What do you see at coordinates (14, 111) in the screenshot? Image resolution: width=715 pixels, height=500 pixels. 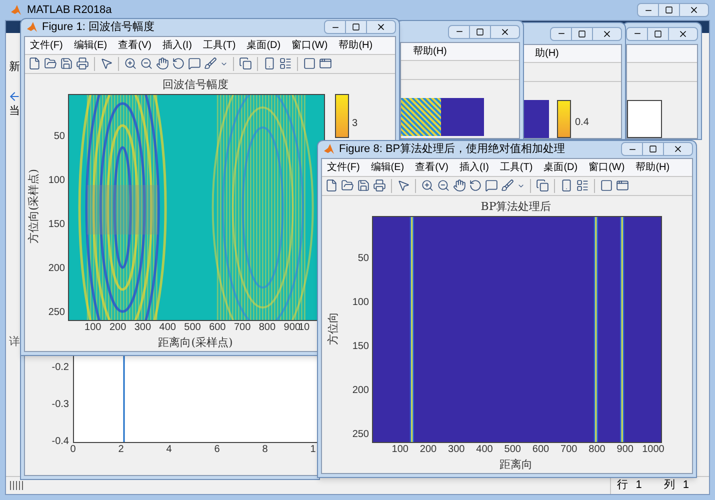 I see `panel-label: 当` at bounding box center [14, 111].